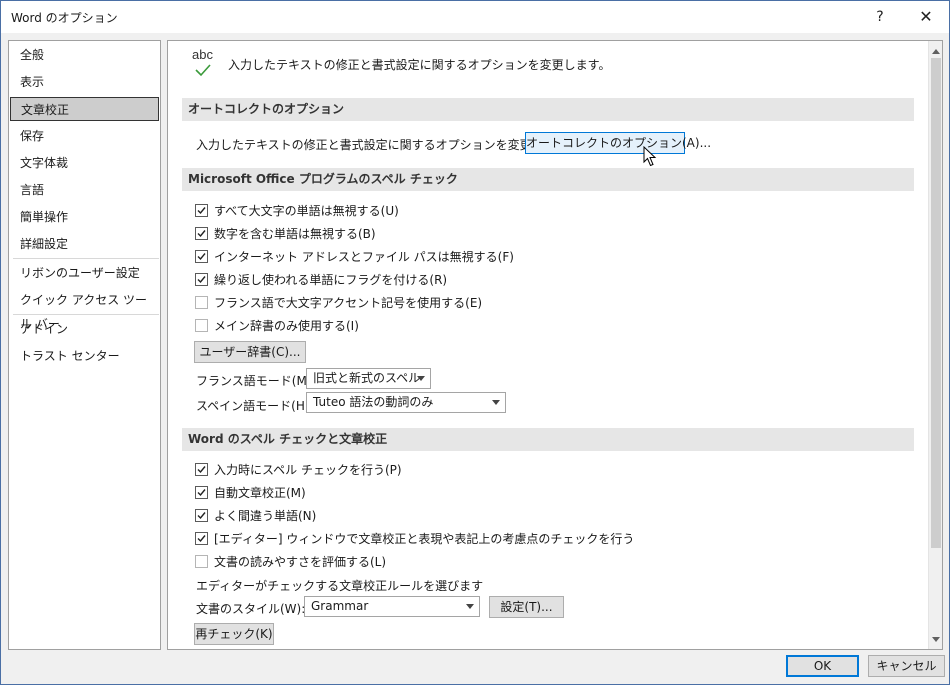 Image resolution: width=950 pixels, height=685 pixels. What do you see at coordinates (290, 562) in the screenshot?
I see `checkbox-readability-statistics: 文書の読みやすさを評価する(L)` at bounding box center [290, 562].